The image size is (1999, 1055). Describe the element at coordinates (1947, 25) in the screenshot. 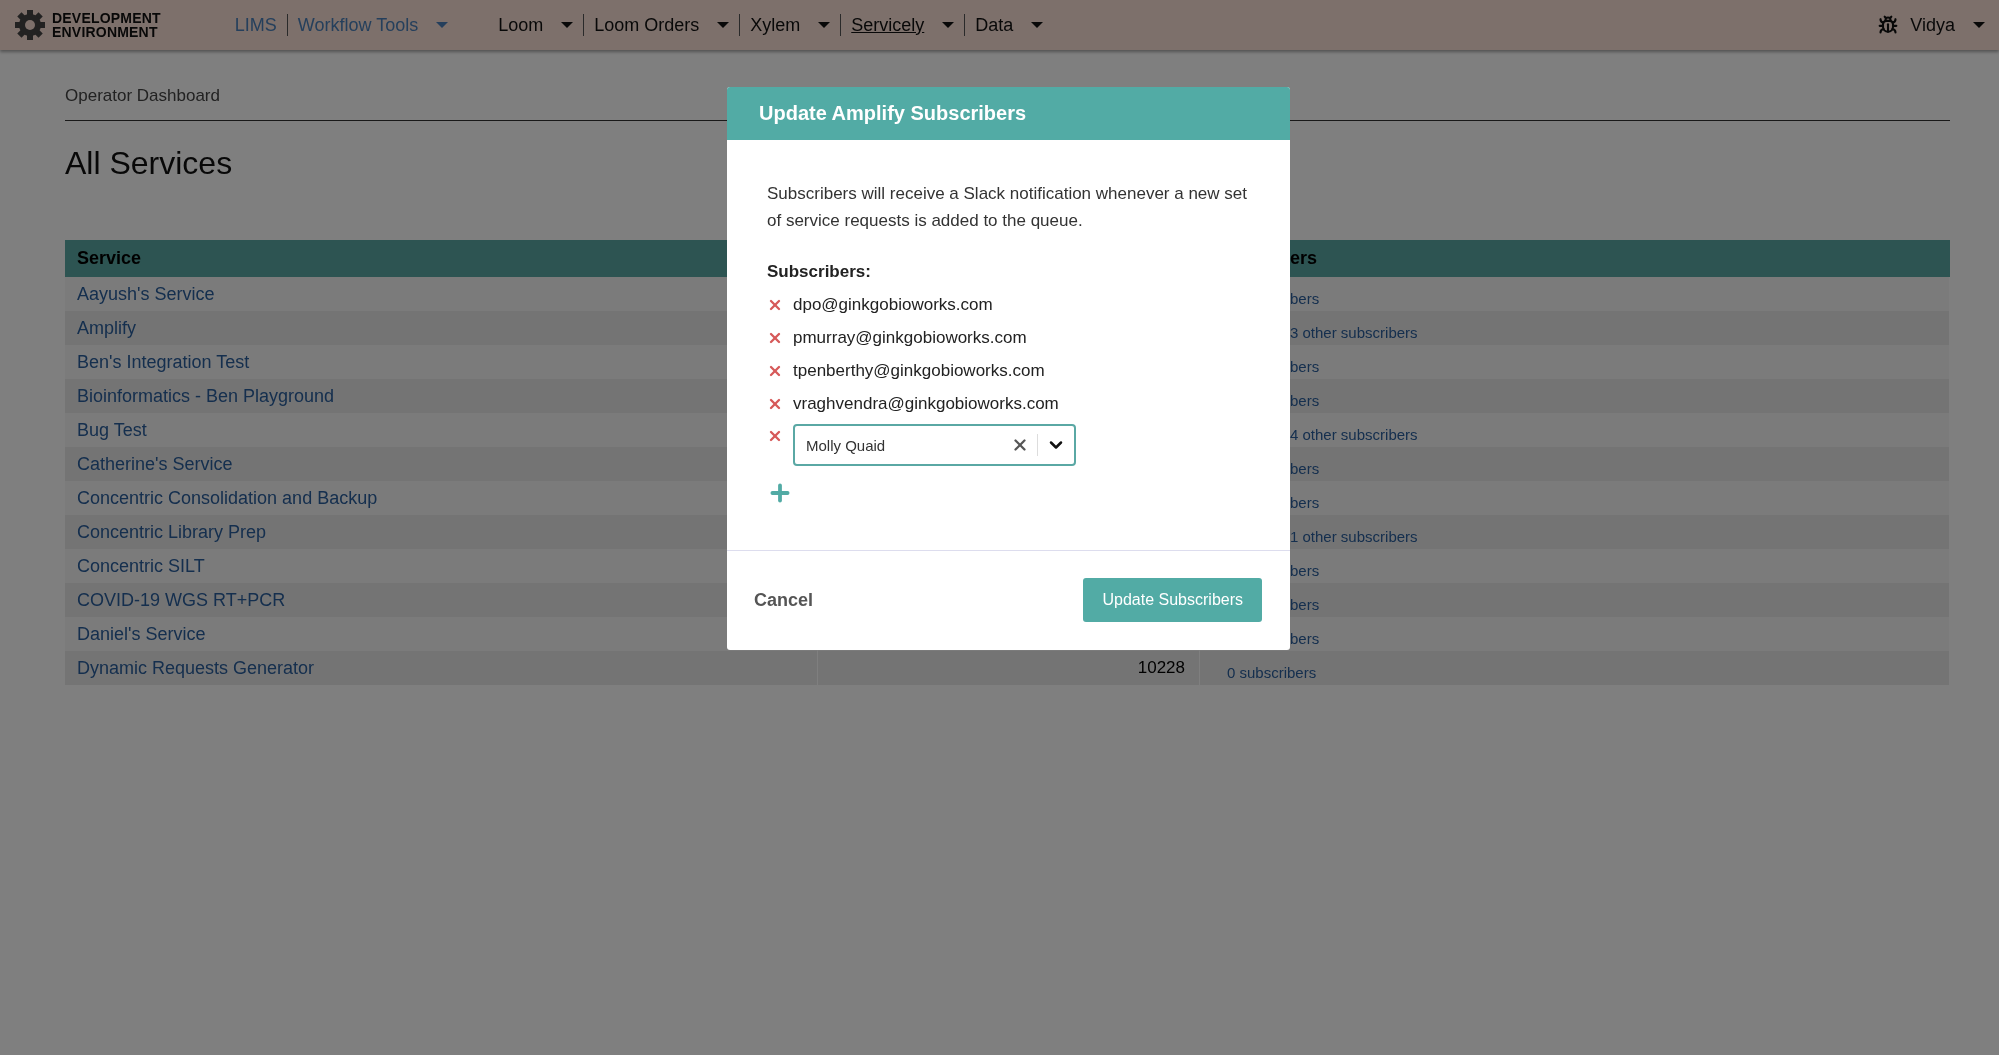

I see `user-menu: Vidya` at that location.